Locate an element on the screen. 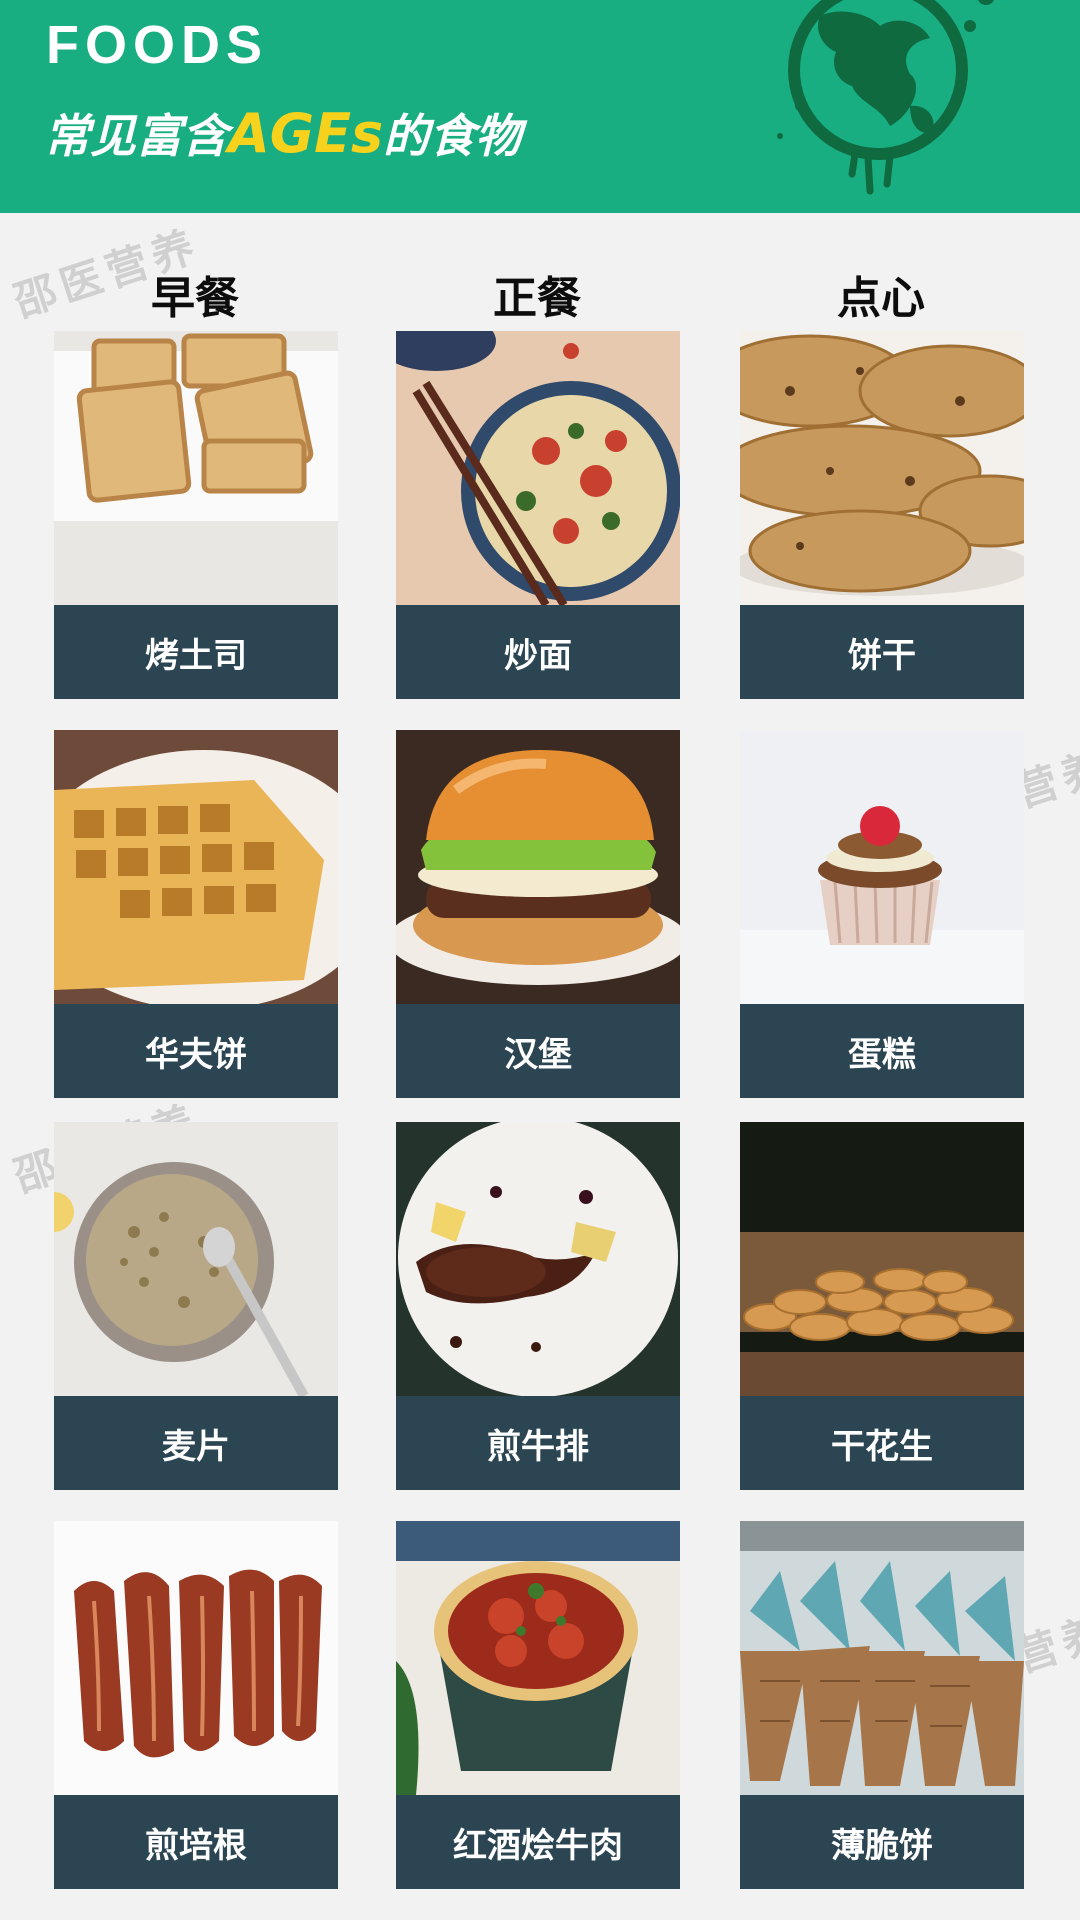 The height and width of the screenshot is (1920, 1080). header-banner: FOODS 常见富含AGEs的食物 is located at coordinates (540, 106).